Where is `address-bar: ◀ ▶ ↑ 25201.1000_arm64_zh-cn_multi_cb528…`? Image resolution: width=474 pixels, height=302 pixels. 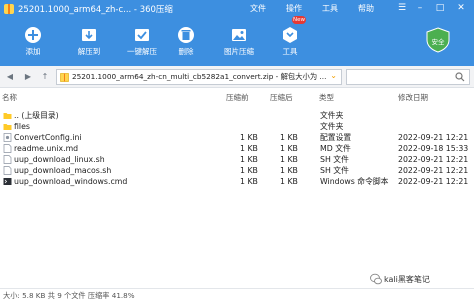 address-bar: ◀ ▶ ↑ 25201.1000_arm64_zh-cn_multi_cb528… is located at coordinates (237, 77).